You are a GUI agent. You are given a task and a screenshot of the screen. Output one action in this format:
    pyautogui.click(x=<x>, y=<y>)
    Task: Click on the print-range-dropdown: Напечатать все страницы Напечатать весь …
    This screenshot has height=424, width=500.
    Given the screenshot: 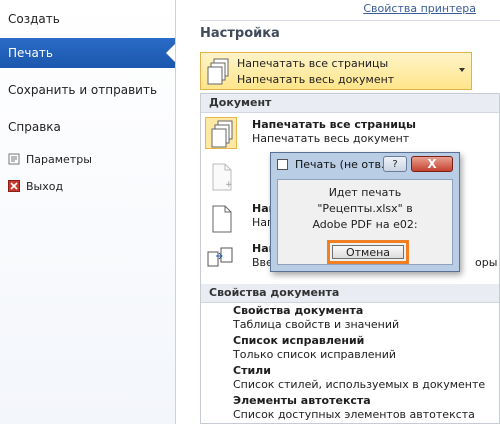 What is the action you would take?
    pyautogui.click(x=336, y=71)
    